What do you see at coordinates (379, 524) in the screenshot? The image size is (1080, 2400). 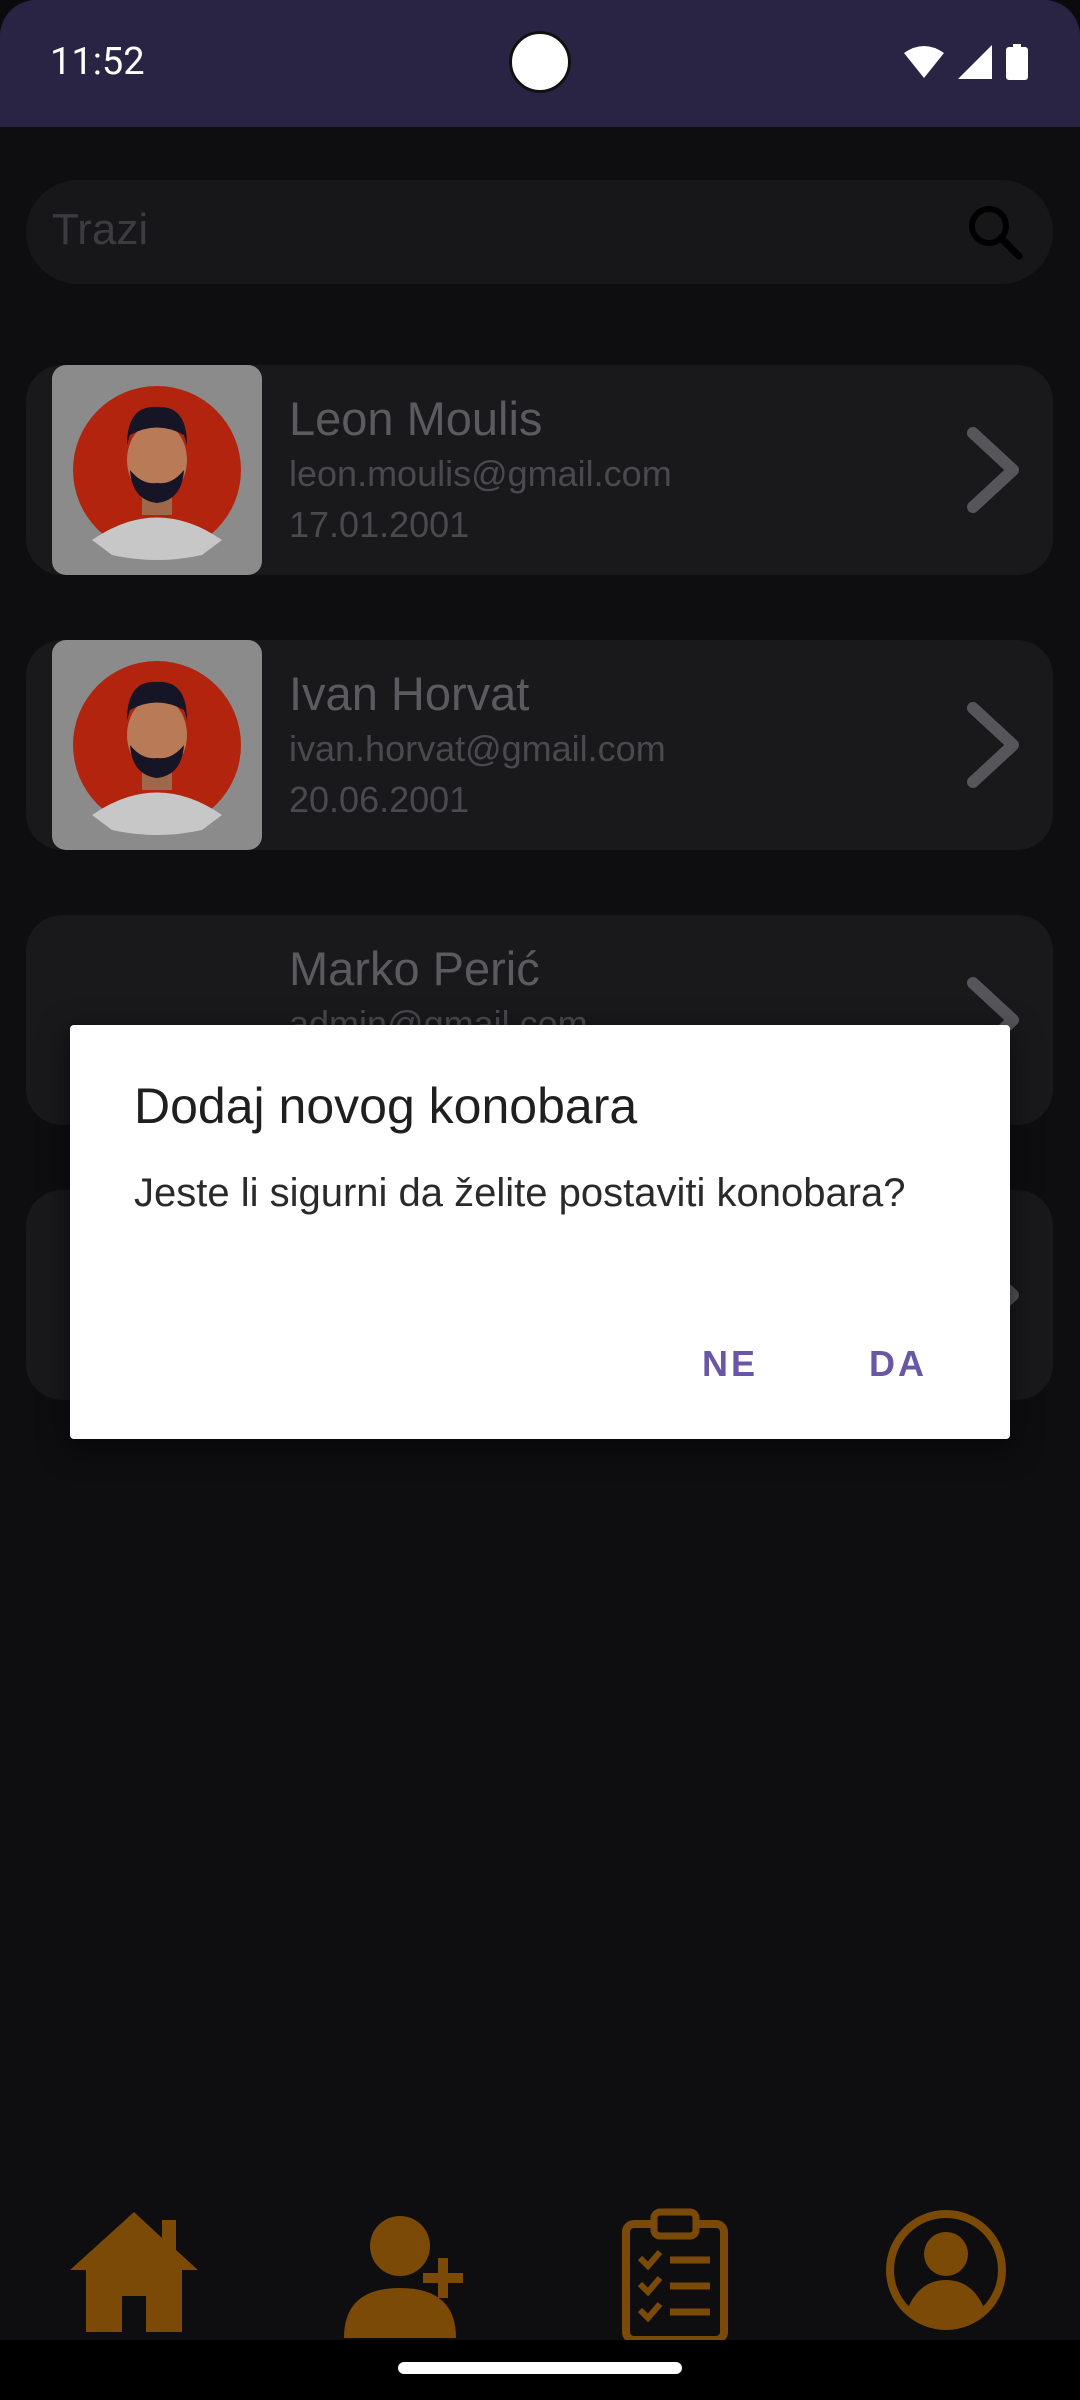 I see `waiter-date: 17.01.2001` at bounding box center [379, 524].